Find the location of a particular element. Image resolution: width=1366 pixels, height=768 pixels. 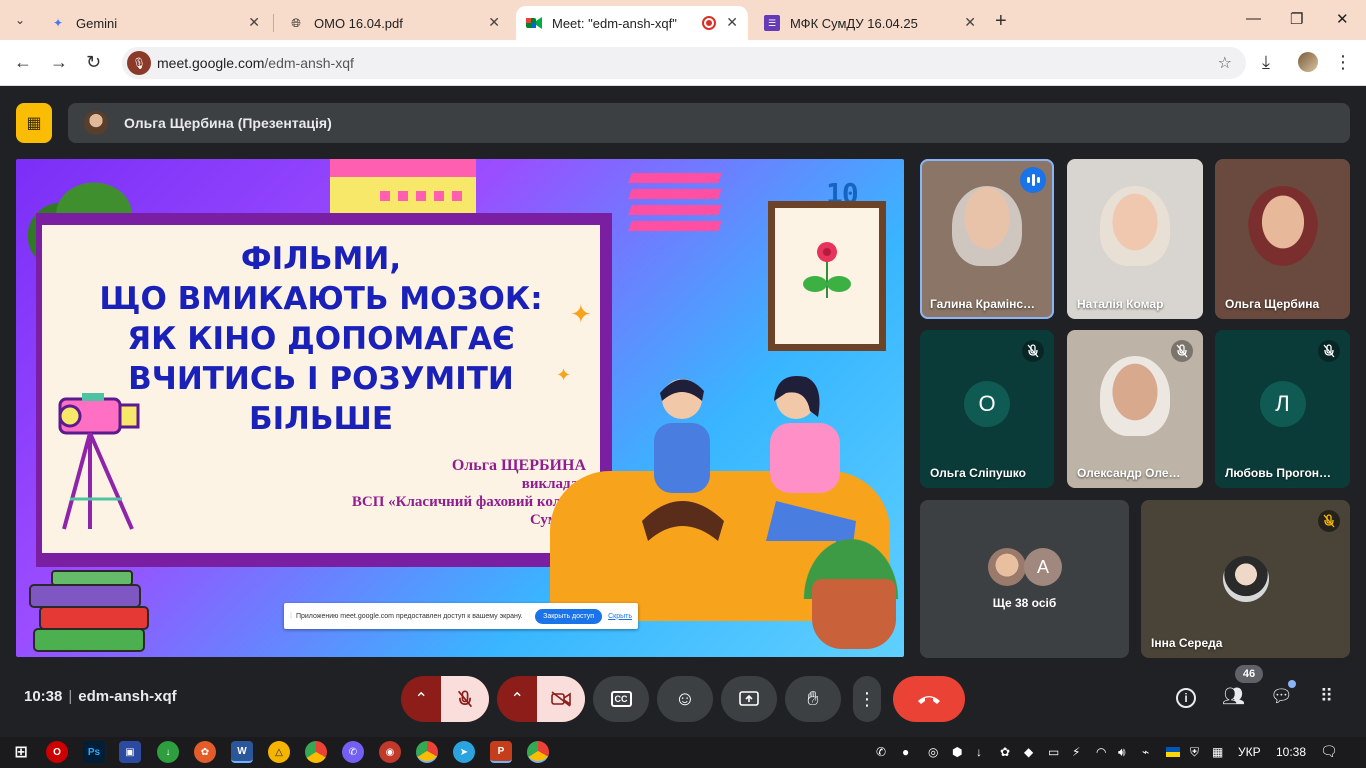

meeting-details-button: i is located at coordinates (1186, 697).